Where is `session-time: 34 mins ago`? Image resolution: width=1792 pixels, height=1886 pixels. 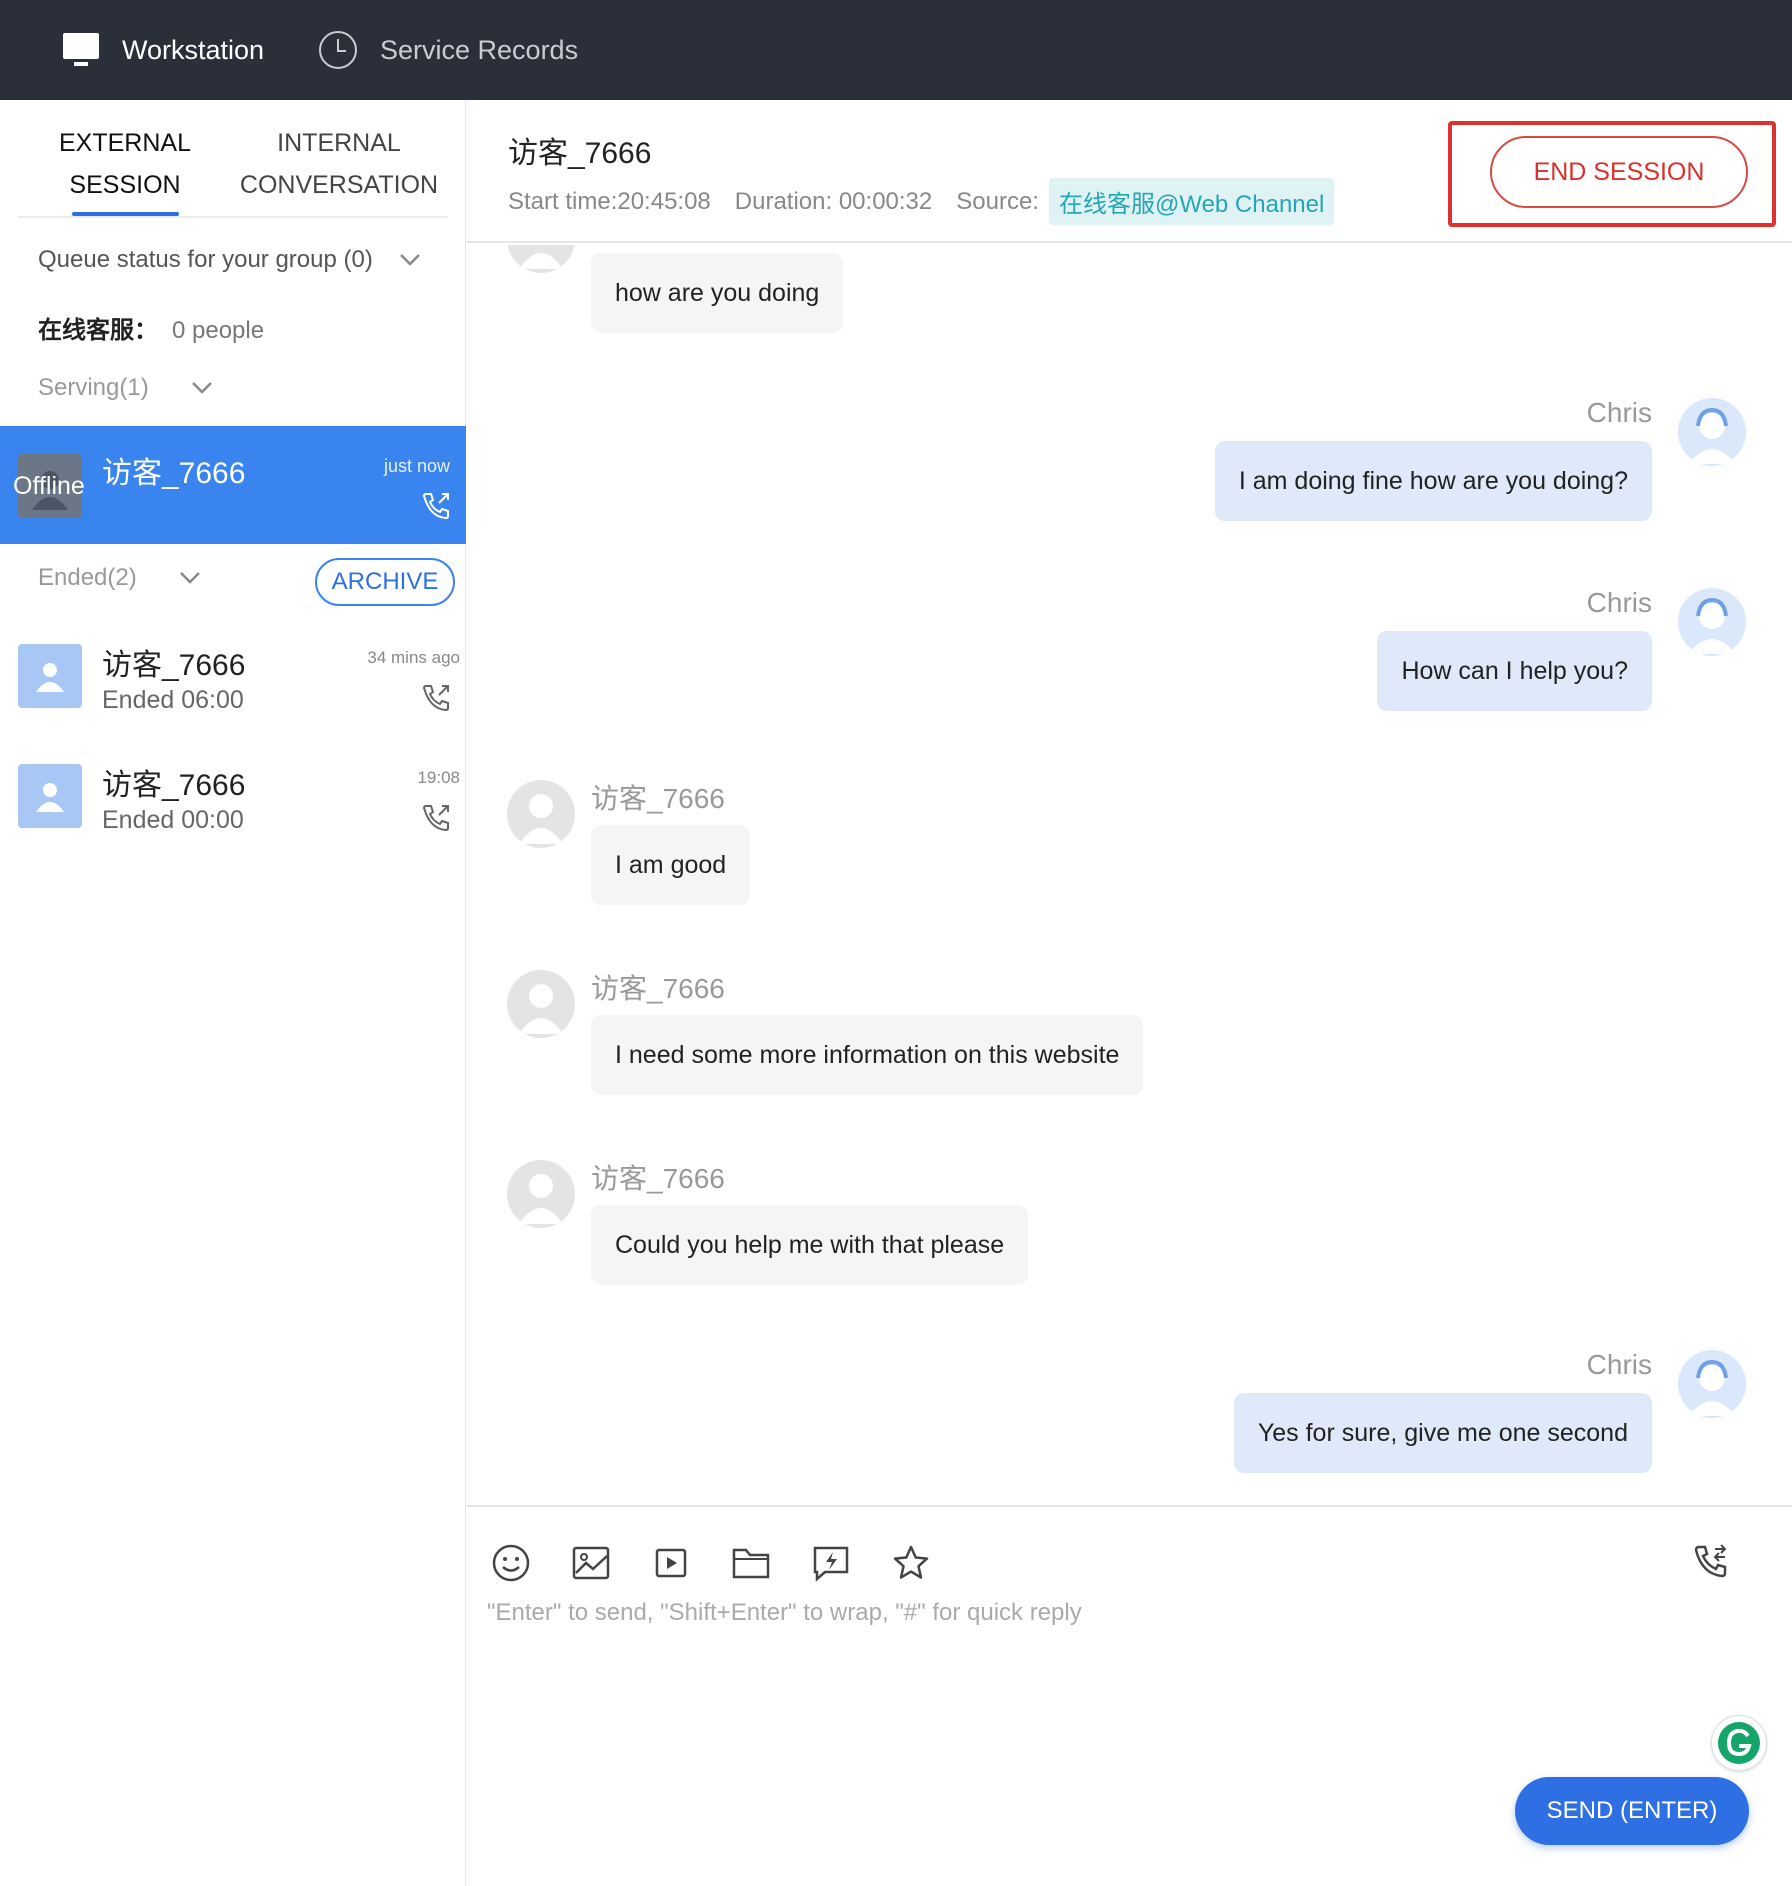
session-time: 34 mins ago is located at coordinates (413, 657).